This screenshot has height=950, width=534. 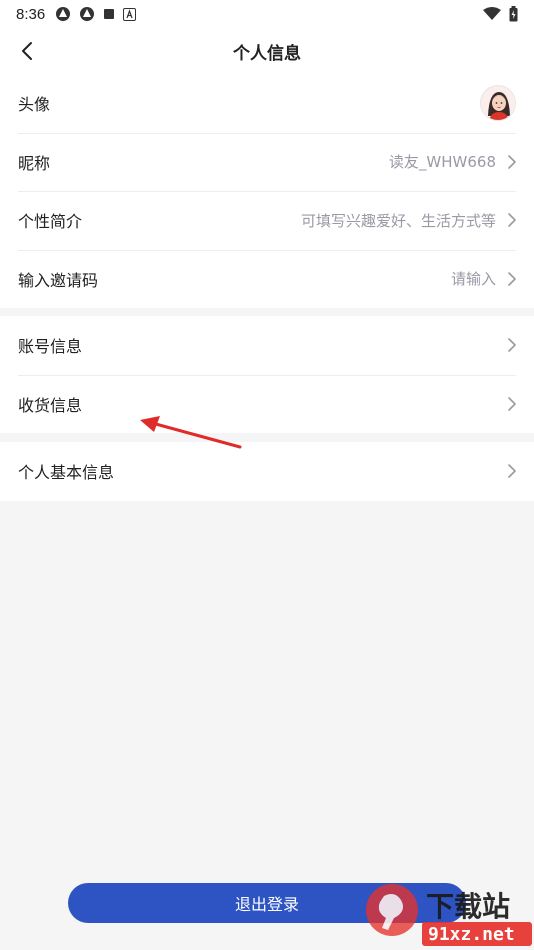 What do you see at coordinates (58, 280) in the screenshot?
I see `invite-code-label: 输入邀请码` at bounding box center [58, 280].